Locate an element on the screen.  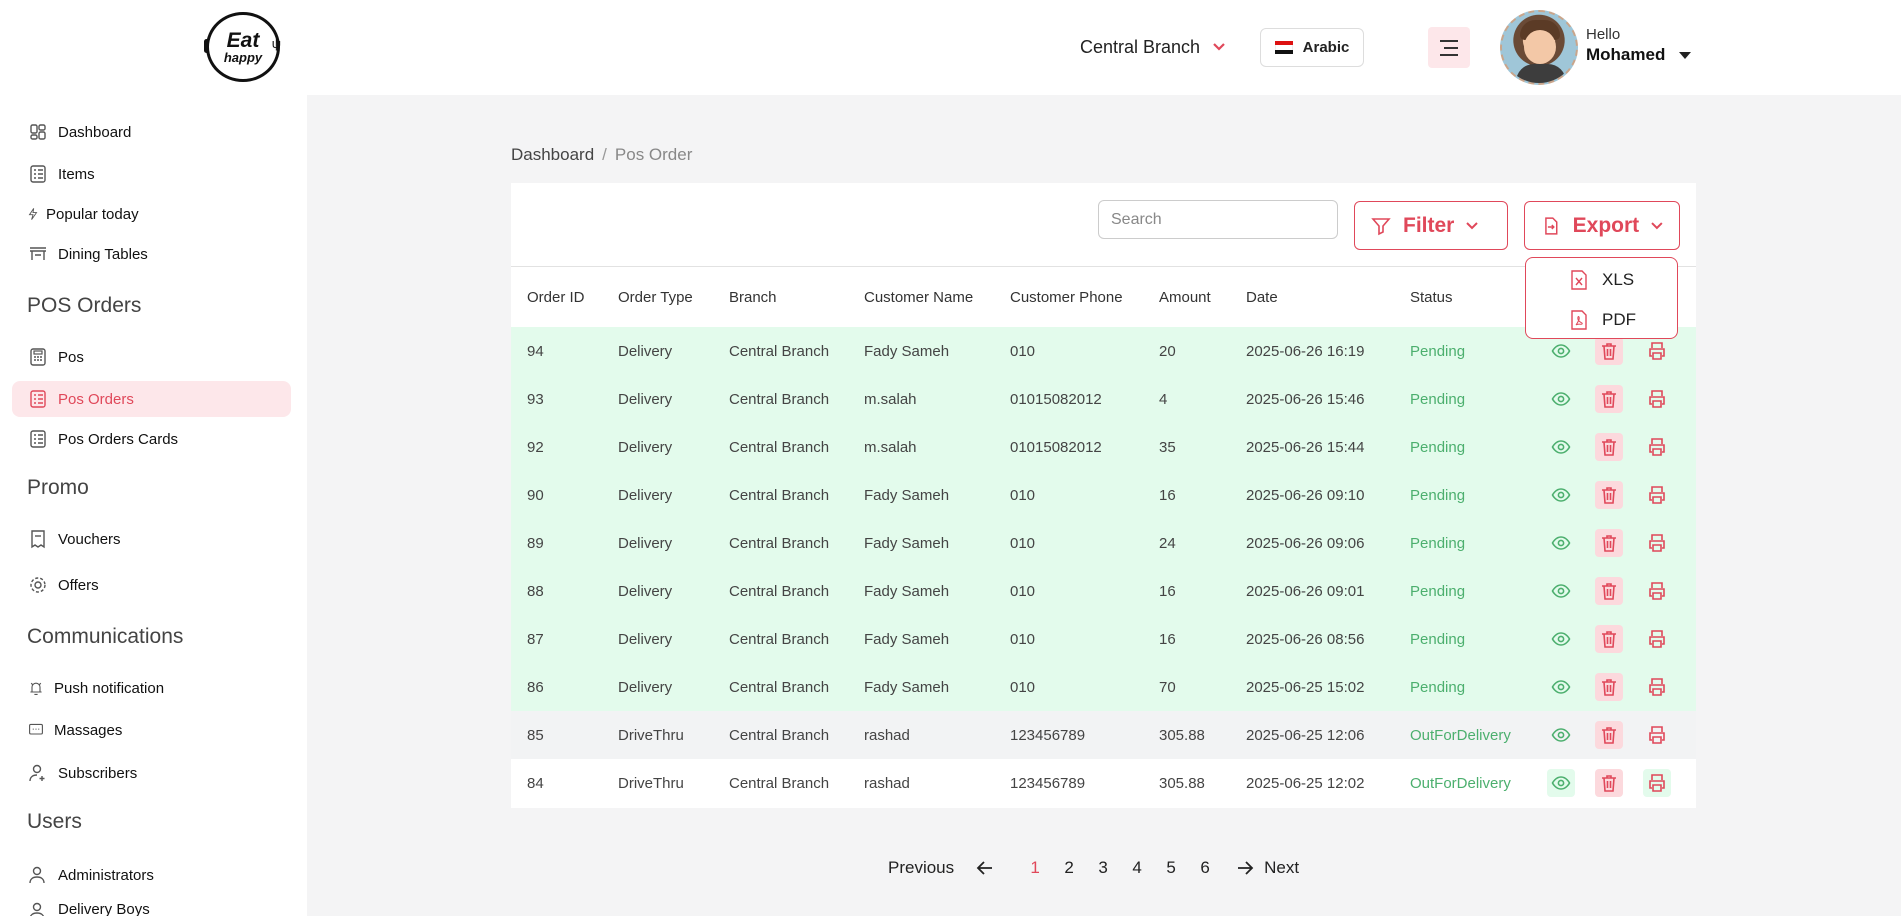
next-page-button: Next is located at coordinates (1267, 868).